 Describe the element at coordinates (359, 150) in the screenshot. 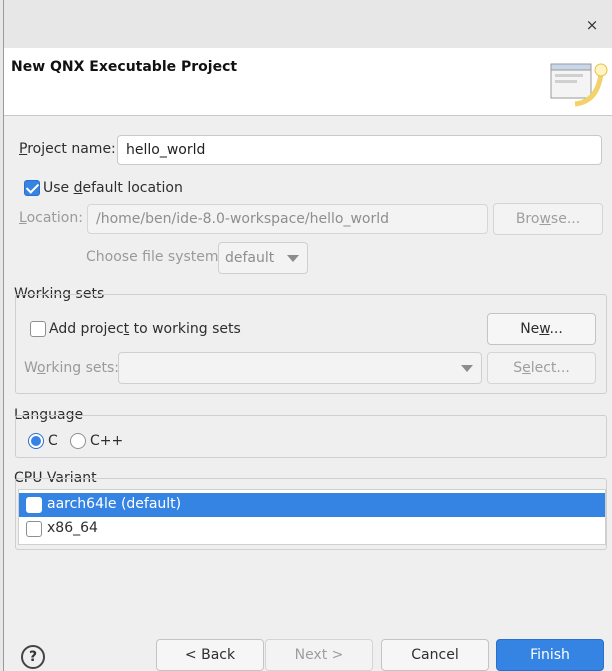

I see `project-name-input: hello_world` at that location.